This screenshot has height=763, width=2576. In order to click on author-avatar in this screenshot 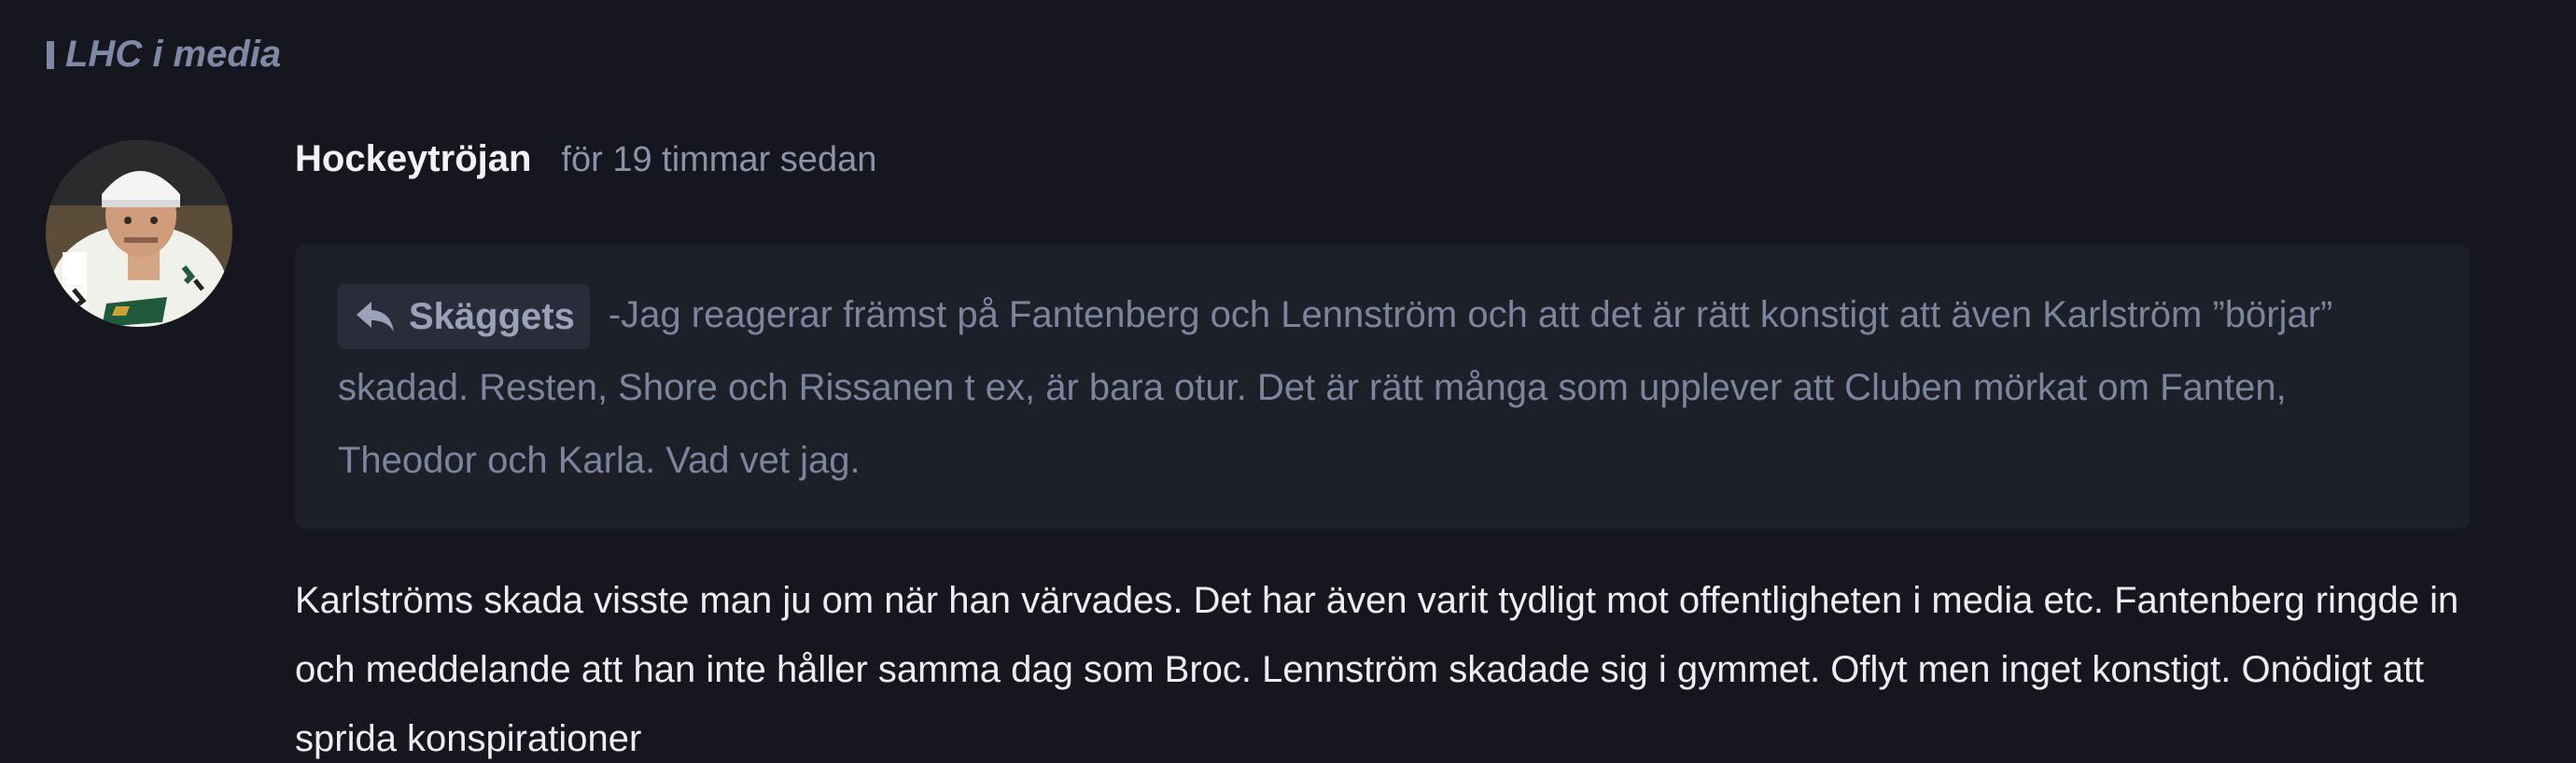, I will do `click(139, 233)`.